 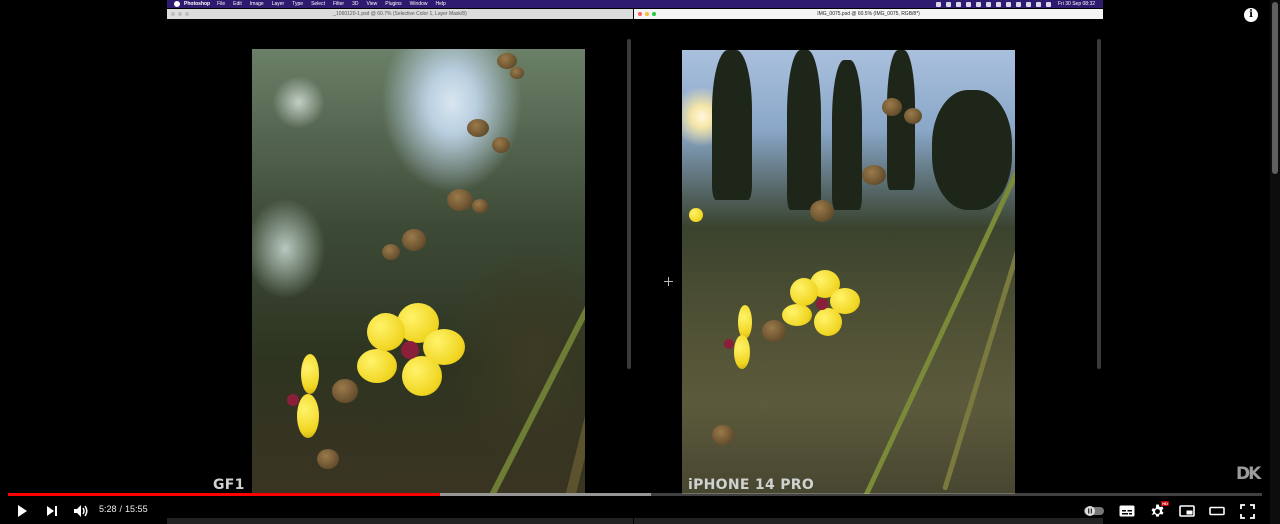 I want to click on fullscreen-icon, so click(x=1247, y=511).